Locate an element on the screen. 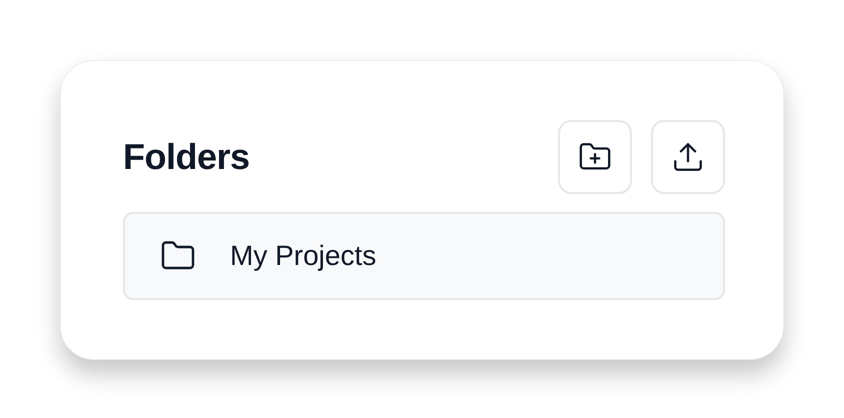 The width and height of the screenshot is (844, 418). folder-name: My Projects is located at coordinates (303, 256).